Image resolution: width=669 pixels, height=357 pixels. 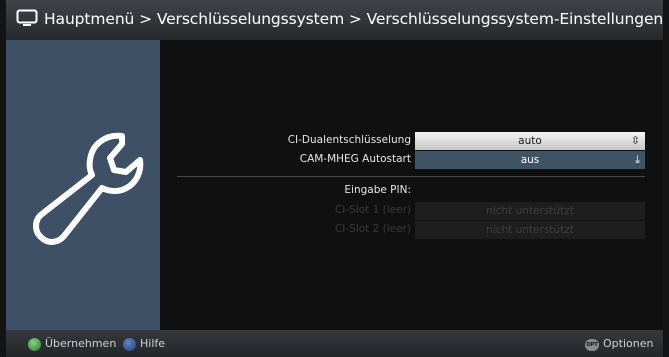 I want to click on select-value: auto, so click(x=530, y=141).